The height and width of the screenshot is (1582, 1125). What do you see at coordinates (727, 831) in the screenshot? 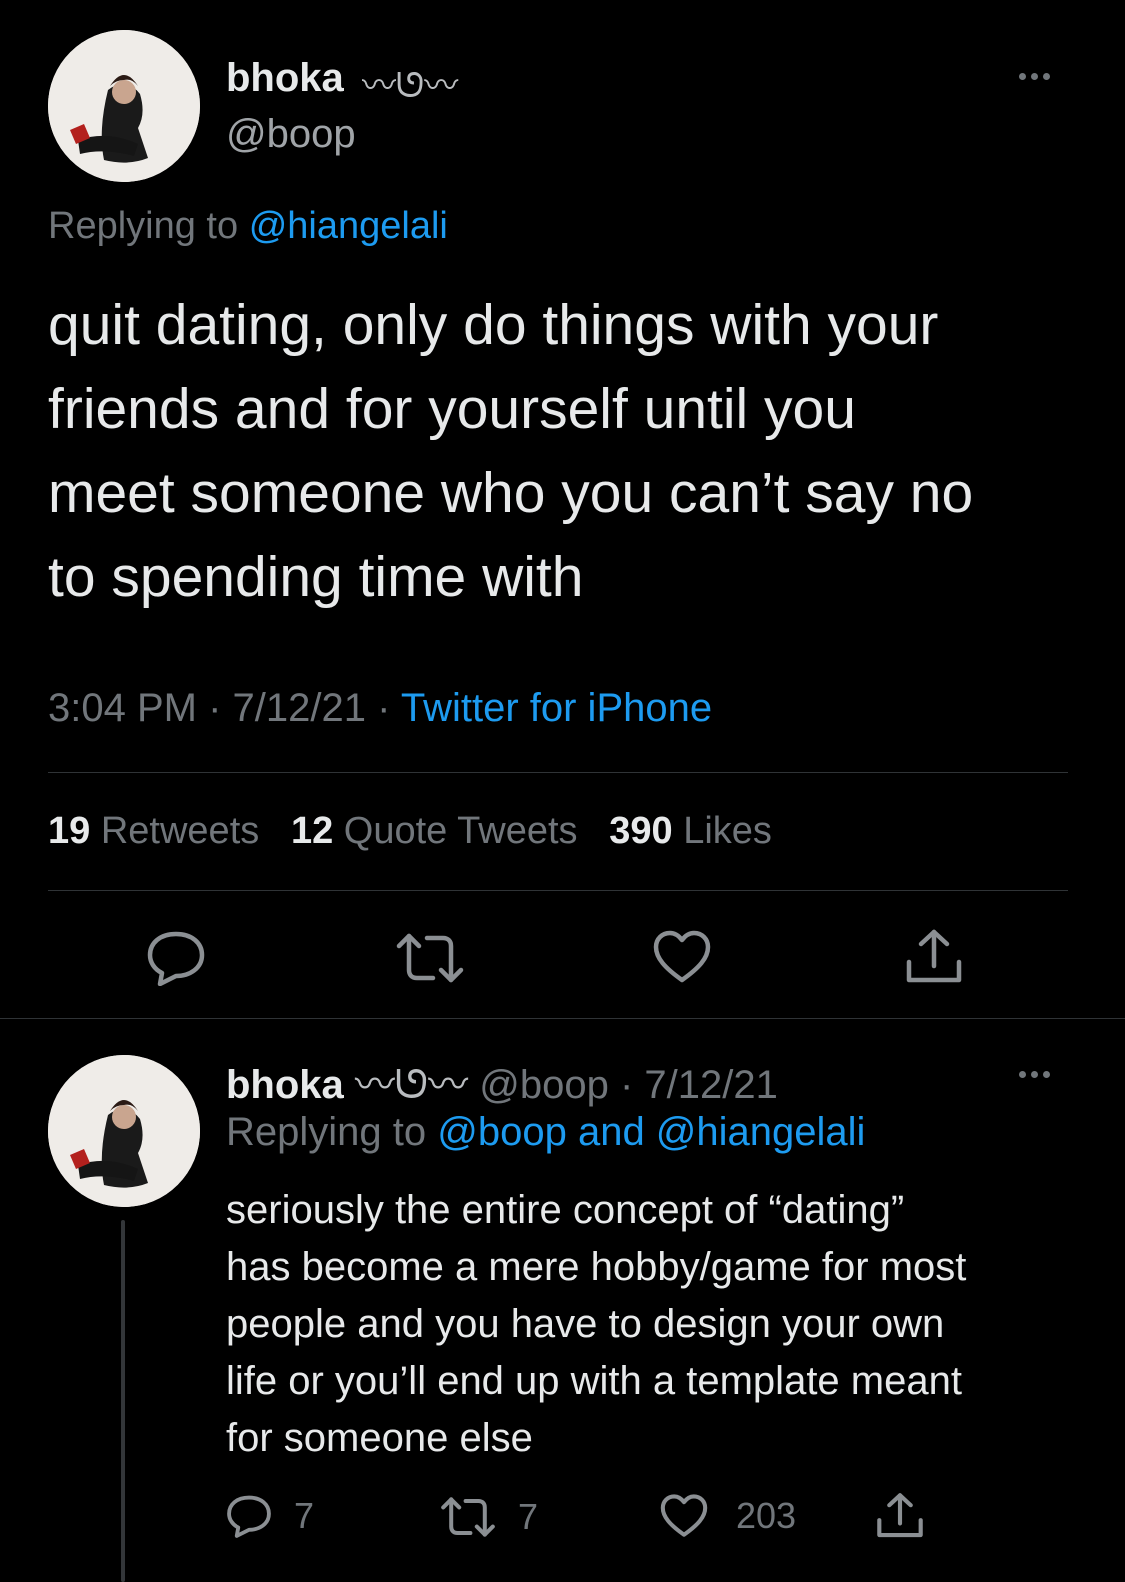
I see `likes-label: Likes` at bounding box center [727, 831].